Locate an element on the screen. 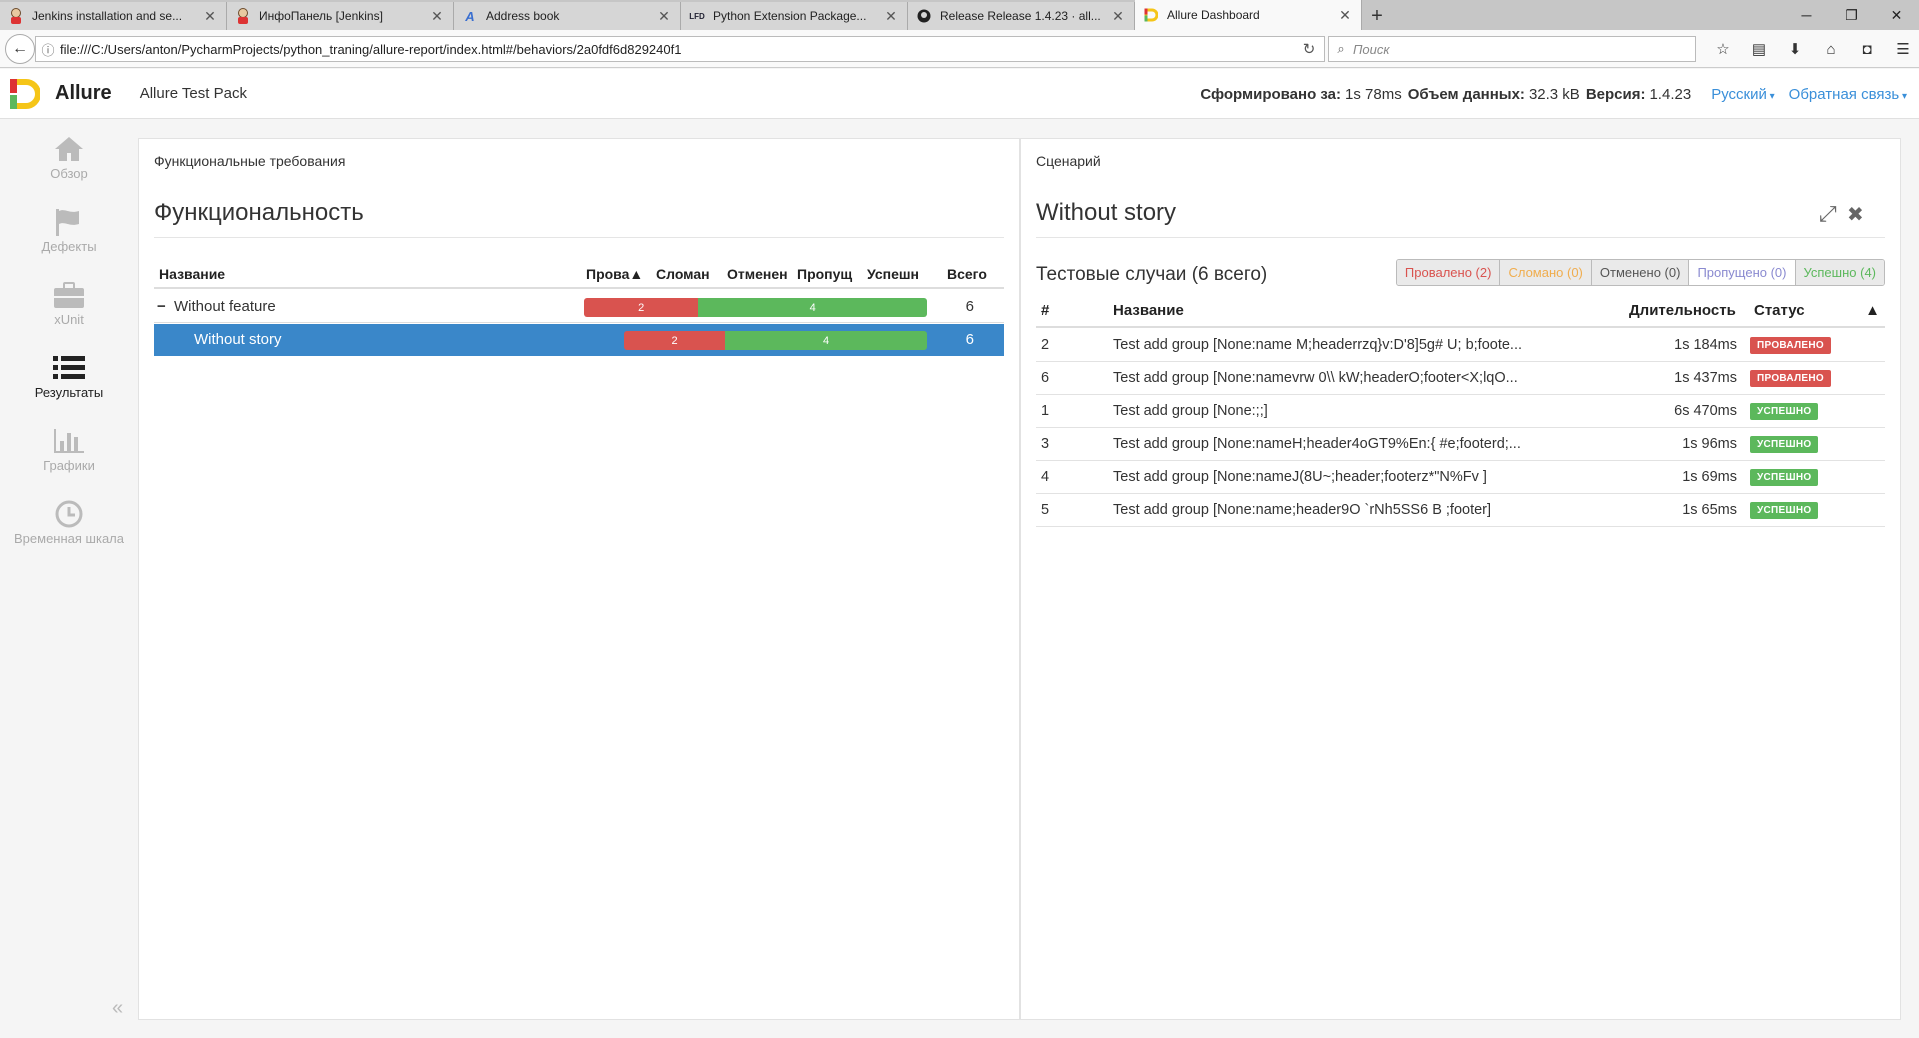  browser-tab: ИнфоПанель [Jenkins] ✕ is located at coordinates (340, 16).